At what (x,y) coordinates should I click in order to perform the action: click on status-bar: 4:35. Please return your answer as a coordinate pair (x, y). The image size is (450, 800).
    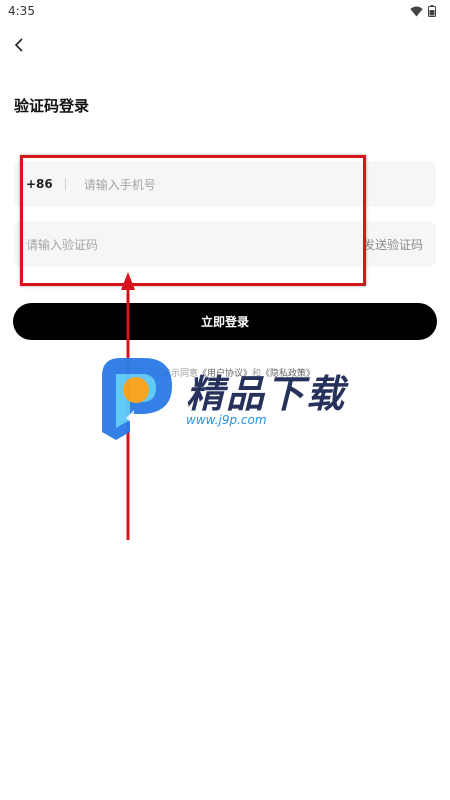
    Looking at the image, I should click on (225, 11).